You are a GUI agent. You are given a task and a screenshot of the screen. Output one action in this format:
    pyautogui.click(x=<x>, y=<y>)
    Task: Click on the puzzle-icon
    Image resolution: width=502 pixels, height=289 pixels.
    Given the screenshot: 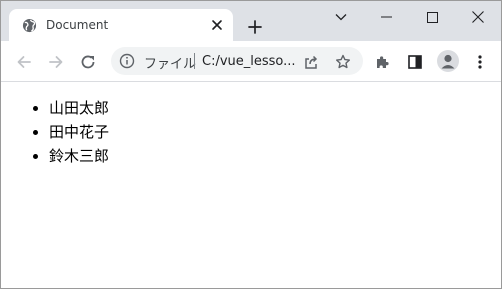 What is the action you would take?
    pyautogui.click(x=383, y=62)
    